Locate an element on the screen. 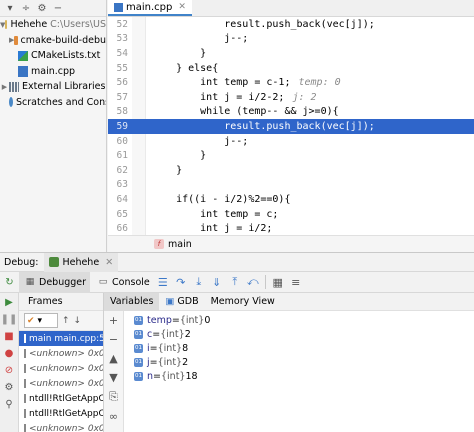 Image resolution: width=474 pixels, height=432 pixels. step-out-icon: ⤒ is located at coordinates (235, 282).